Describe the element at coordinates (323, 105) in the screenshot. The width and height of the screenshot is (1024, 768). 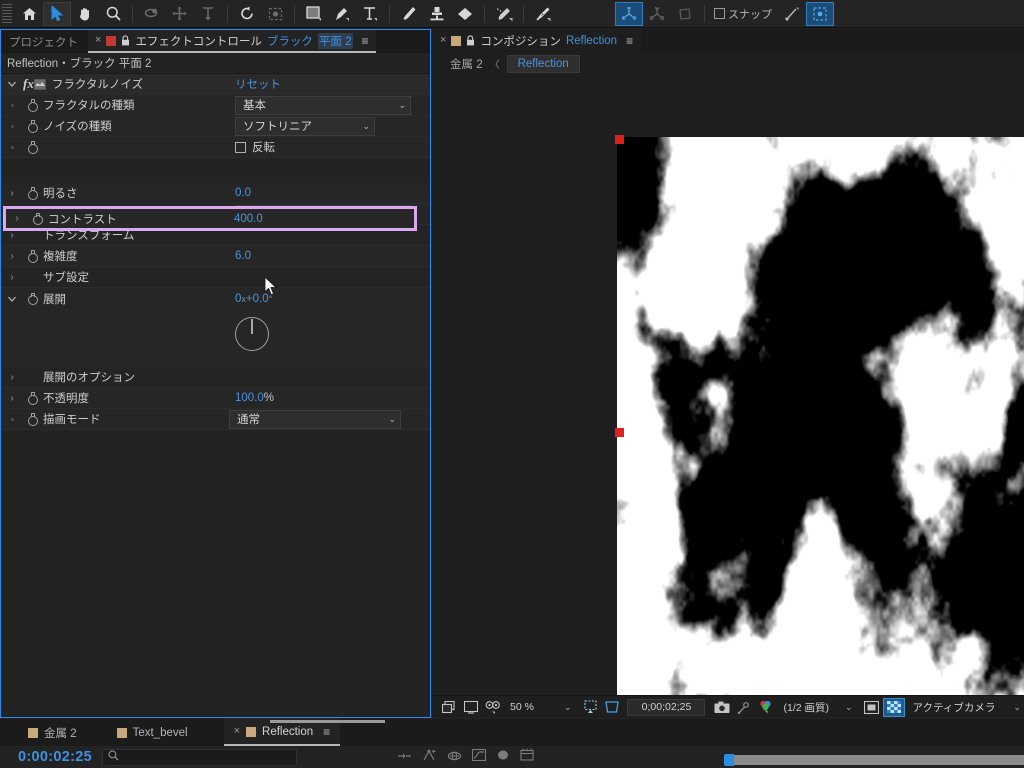
I see `fractal-type-dropdown: 基本 ⌄` at that location.